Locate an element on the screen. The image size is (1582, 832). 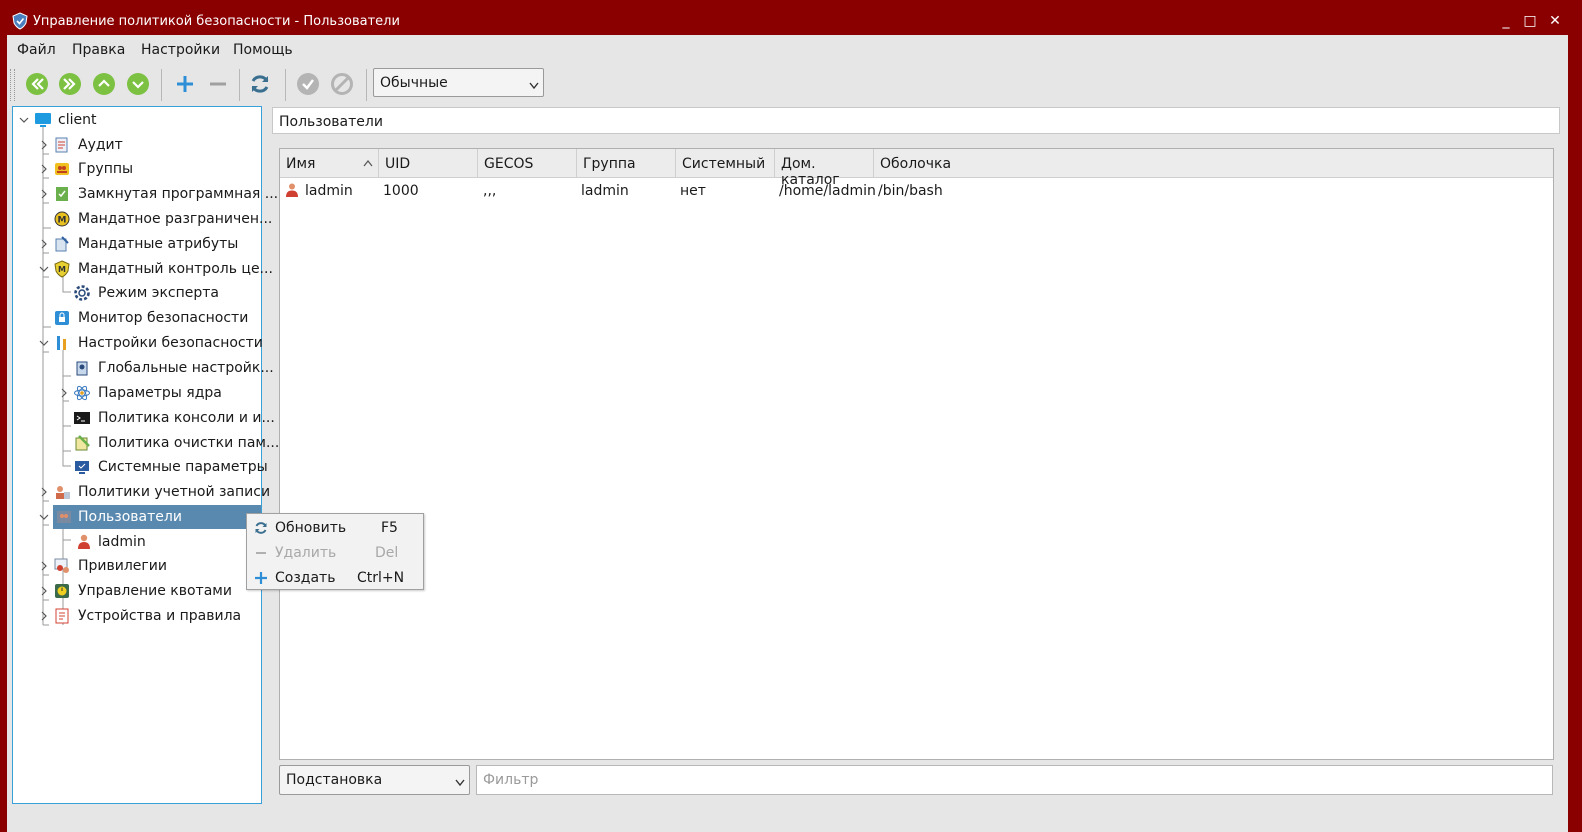
refresh-icon is located at coordinates (260, 84).